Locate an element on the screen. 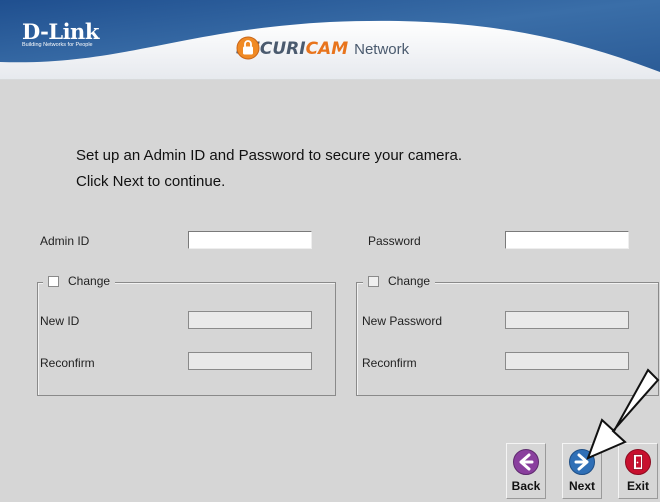 This screenshot has width=660, height=502. new-id-input is located at coordinates (250, 320).